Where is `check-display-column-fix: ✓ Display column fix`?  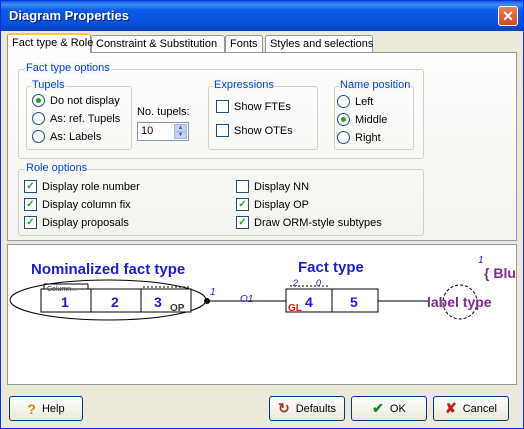
check-display-column-fix: ✓ Display column fix is located at coordinates (77, 204).